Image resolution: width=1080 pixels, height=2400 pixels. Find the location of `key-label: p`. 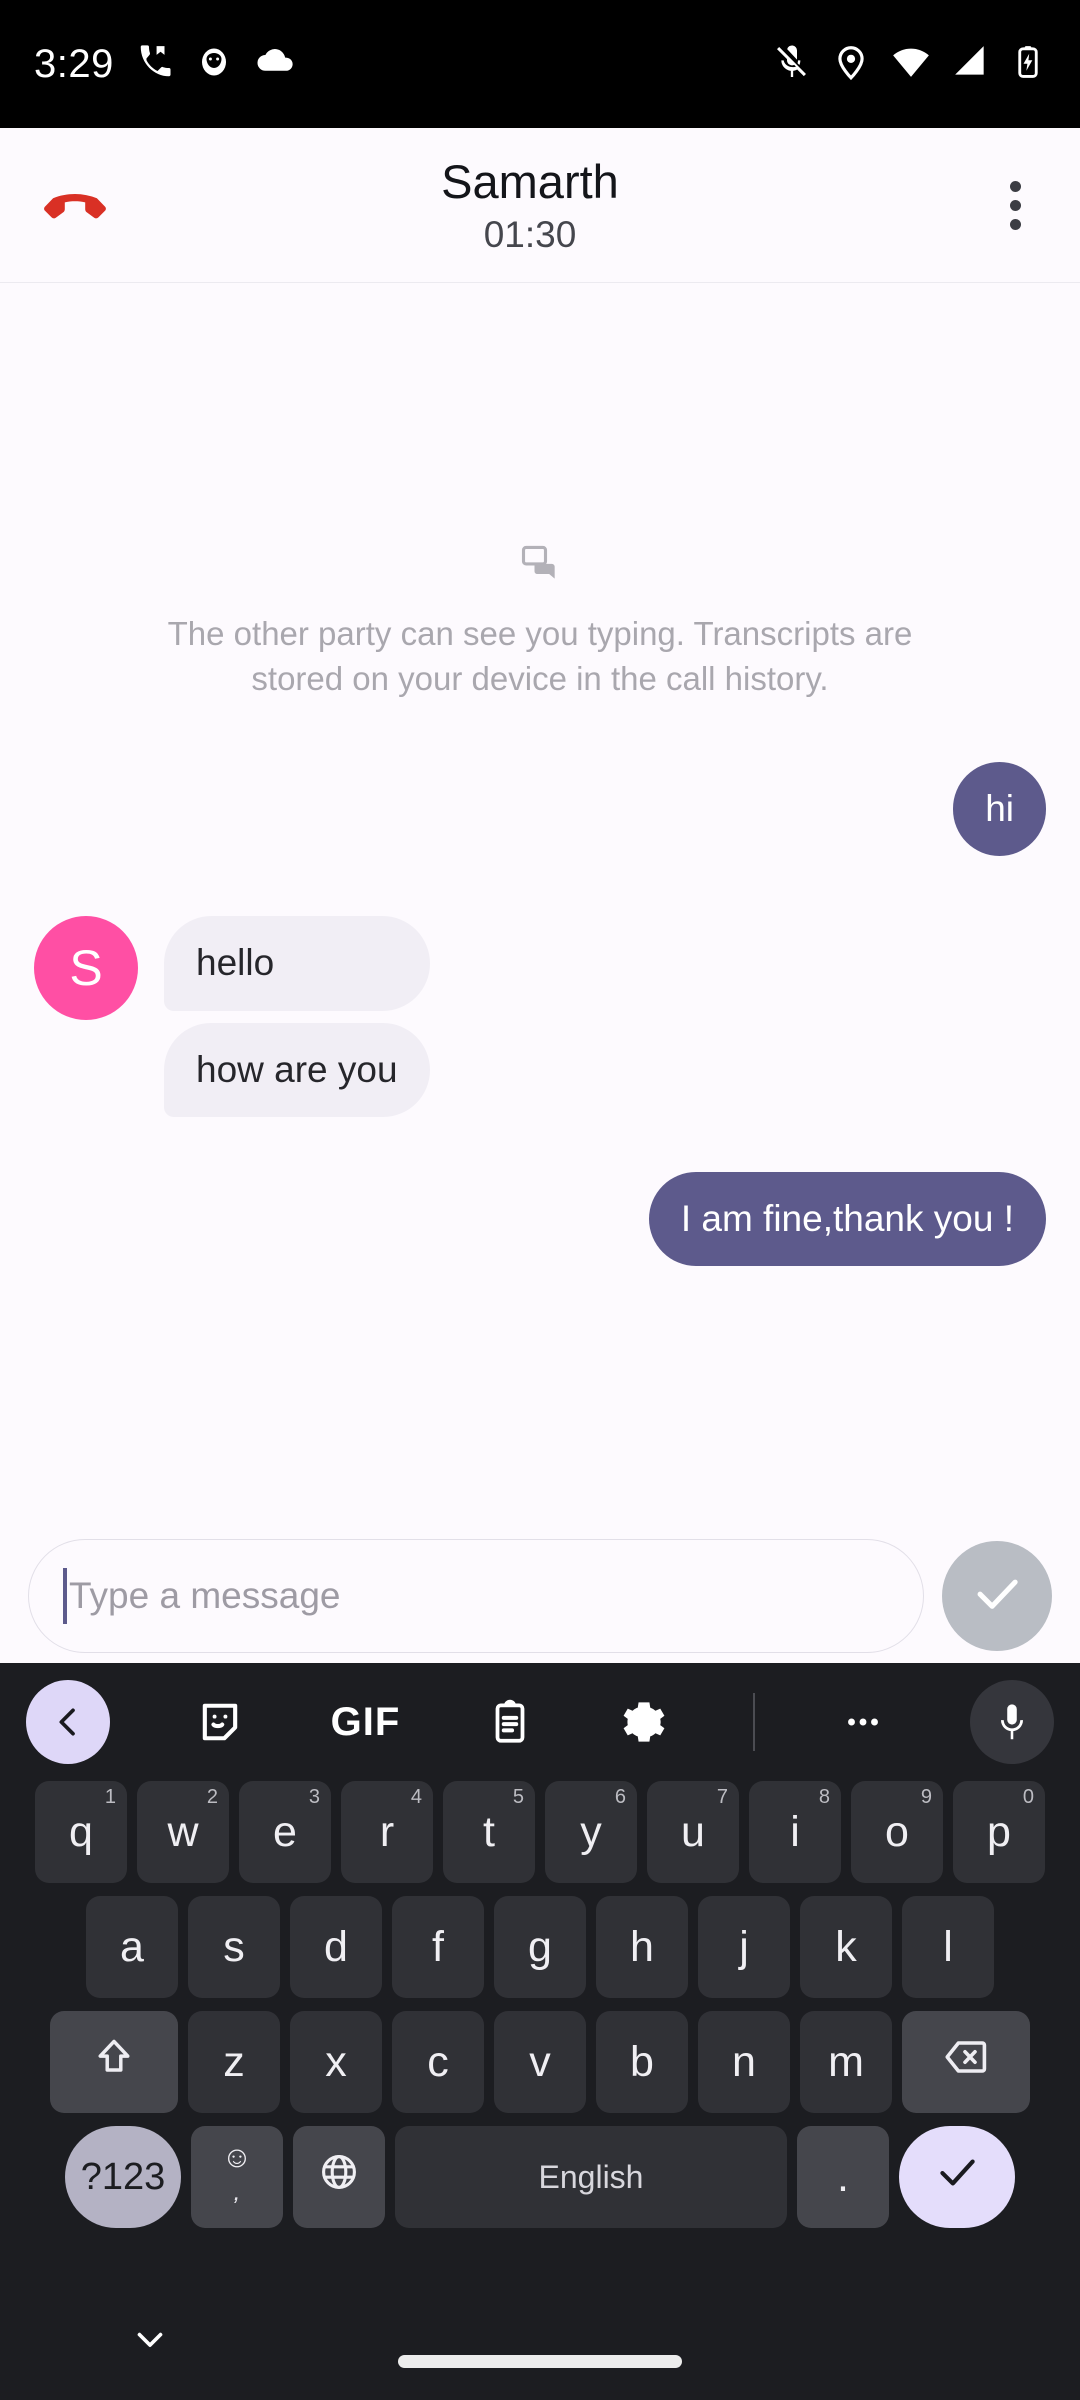

key-label: p is located at coordinates (999, 1831).